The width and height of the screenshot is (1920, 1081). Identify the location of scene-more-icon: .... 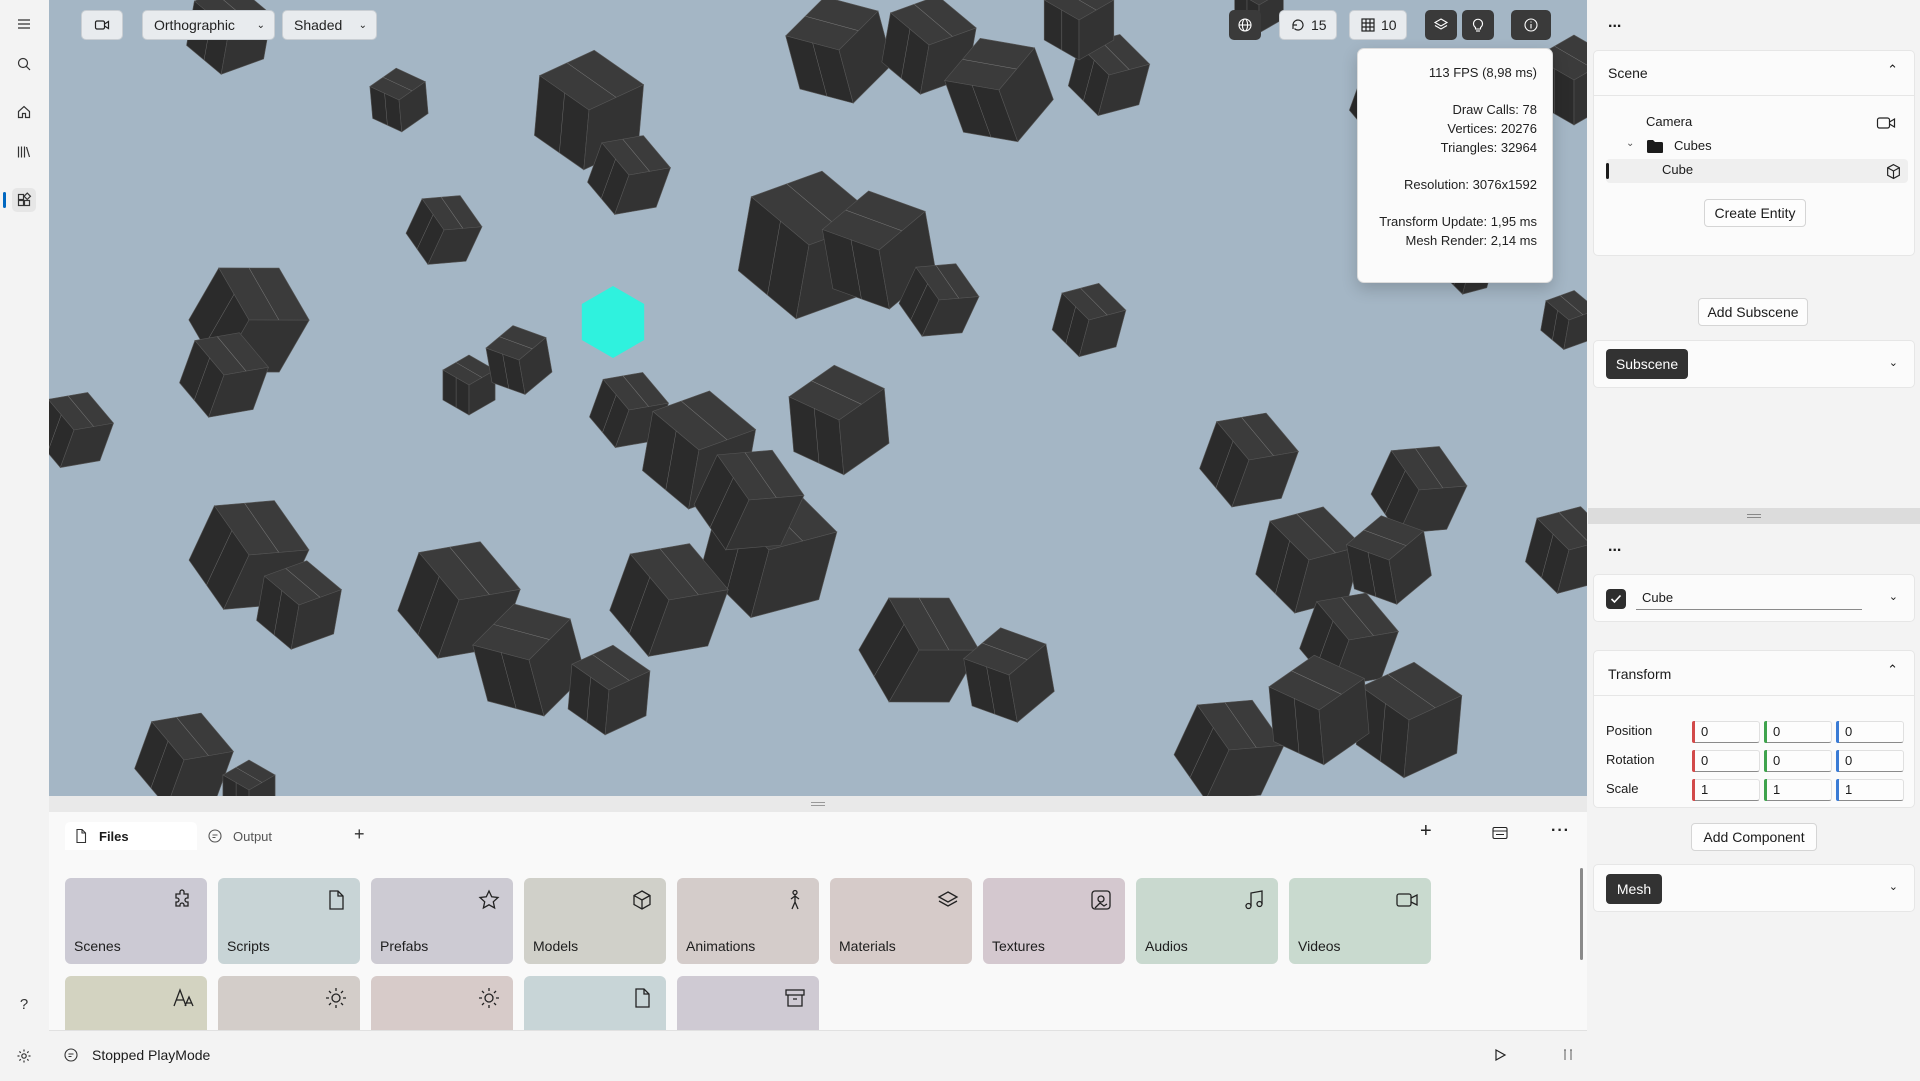
(1614, 23).